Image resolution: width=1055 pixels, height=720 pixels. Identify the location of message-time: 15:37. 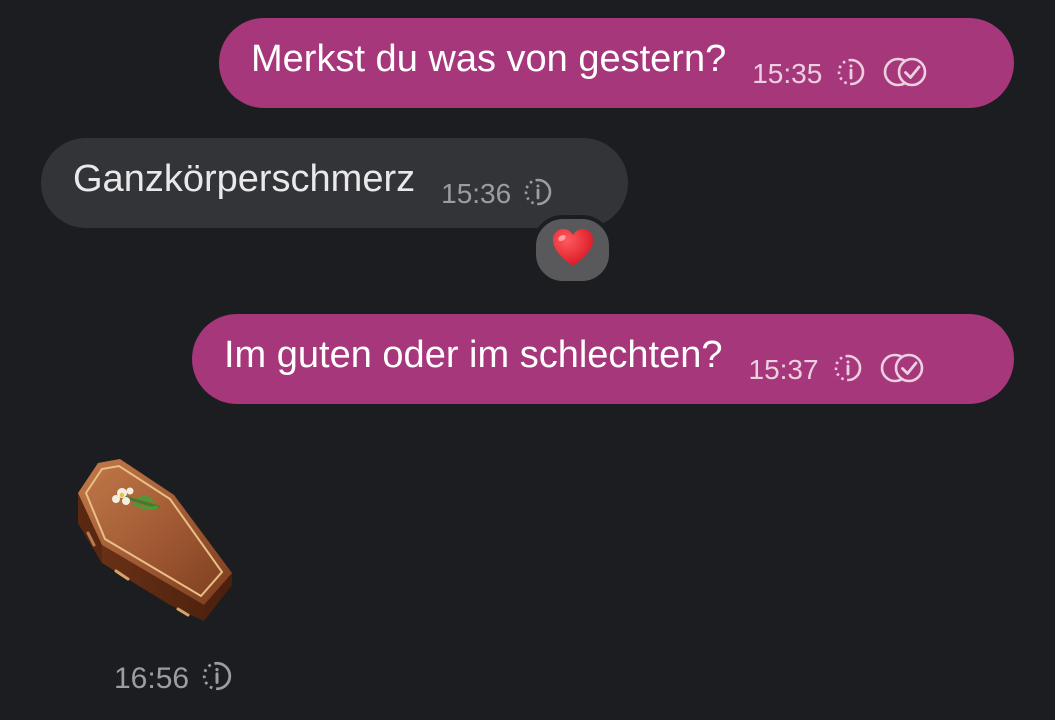
(783, 369).